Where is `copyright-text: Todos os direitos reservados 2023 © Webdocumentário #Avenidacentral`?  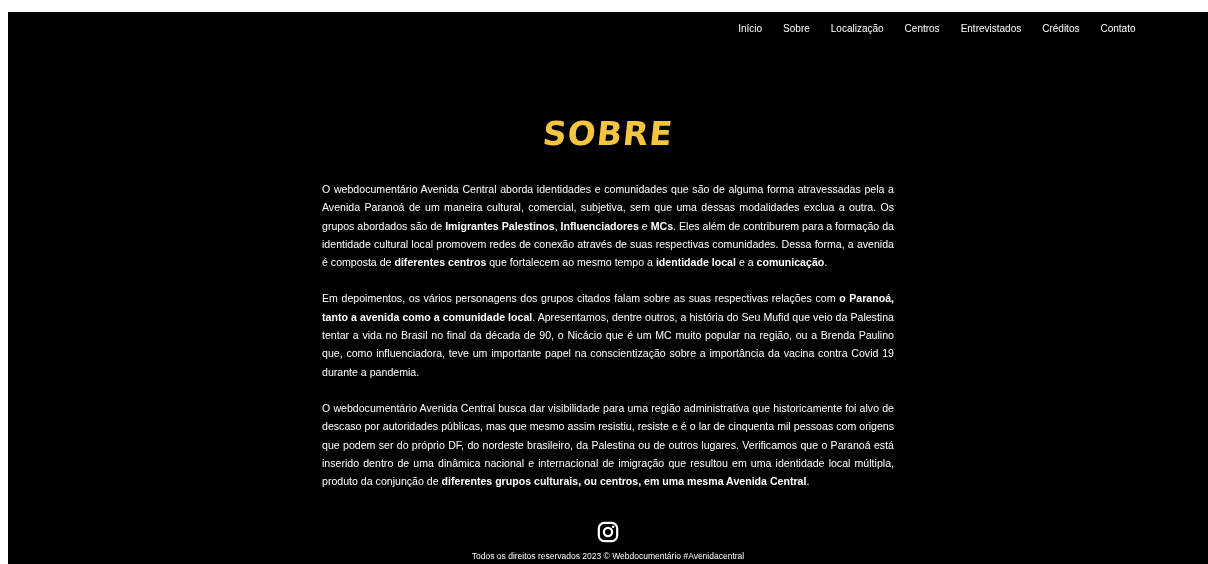 copyright-text: Todos os direitos reservados 2023 © Webdocumentário #Avenidacentral is located at coordinates (608, 556).